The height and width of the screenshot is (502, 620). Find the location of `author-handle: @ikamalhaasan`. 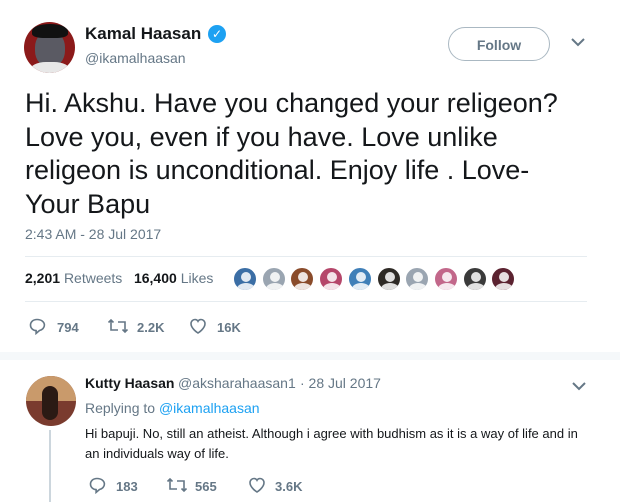

author-handle: @ikamalhaasan is located at coordinates (135, 58).